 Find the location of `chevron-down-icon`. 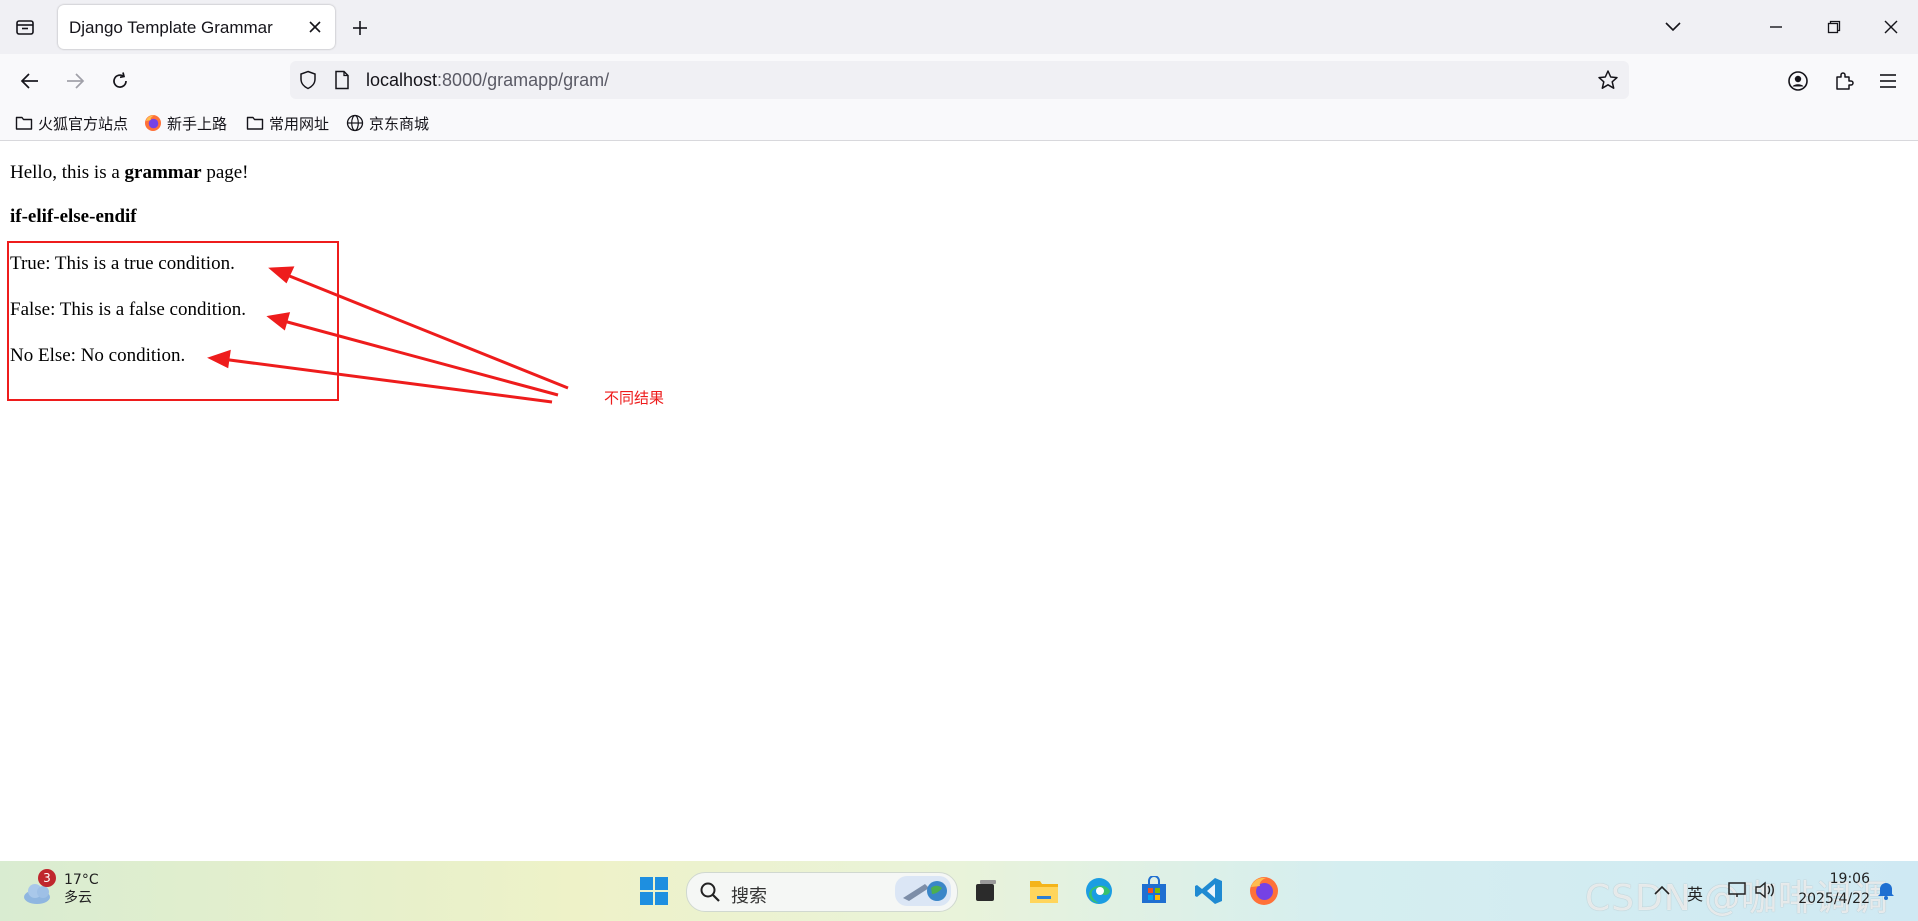

chevron-down-icon is located at coordinates (1673, 27).